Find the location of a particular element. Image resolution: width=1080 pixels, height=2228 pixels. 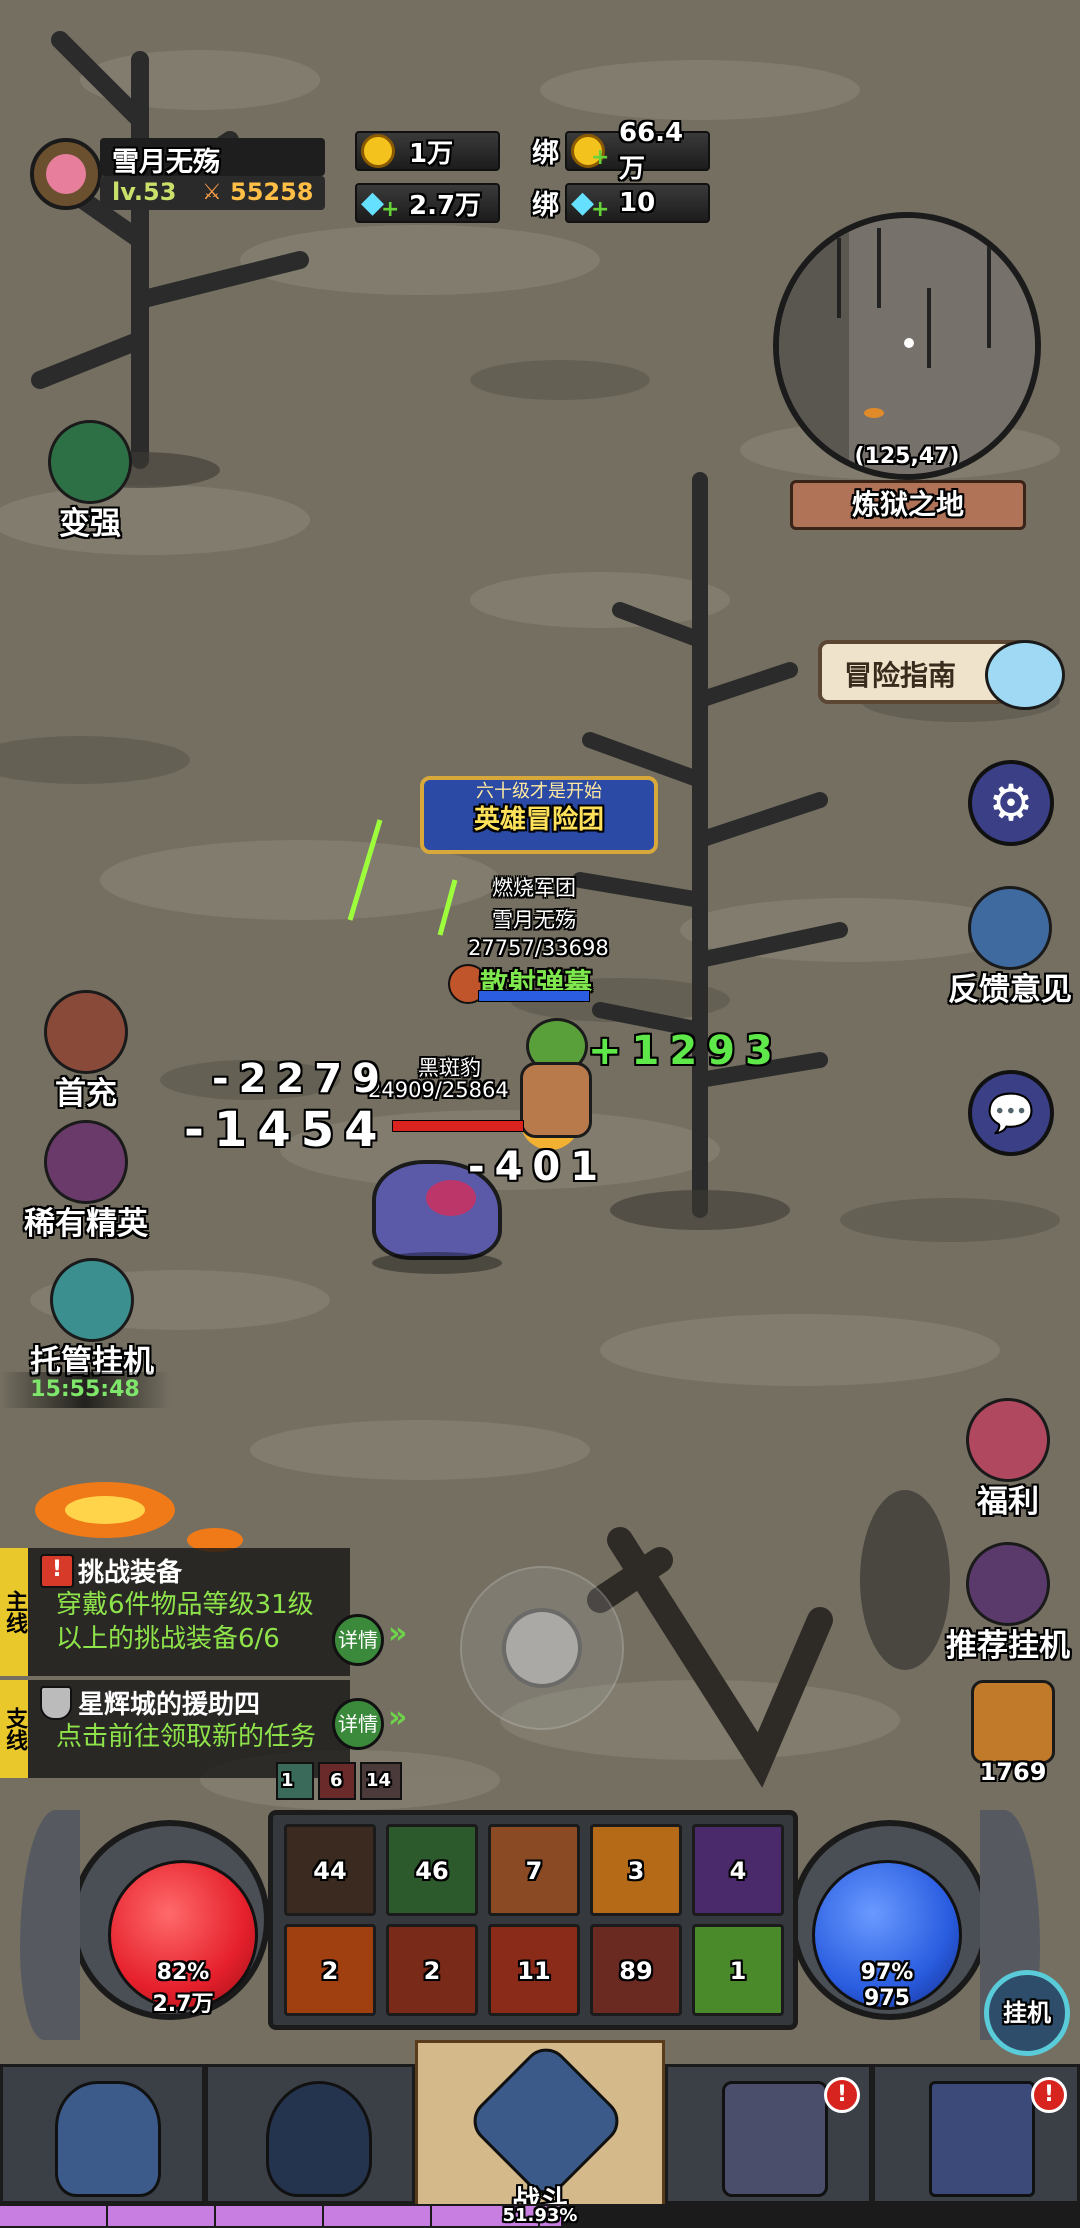

exp-percent: 51.93% is located at coordinates (540, 2215).